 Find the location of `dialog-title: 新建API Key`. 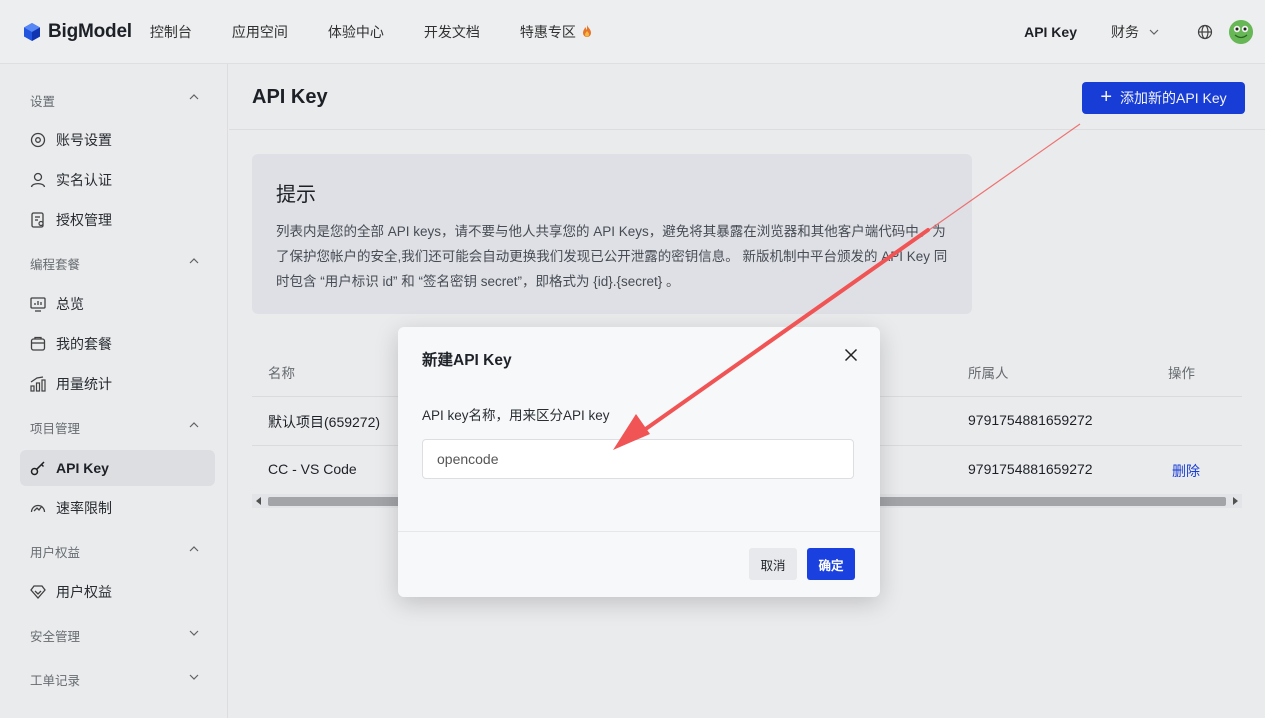

dialog-title: 新建API Key is located at coordinates (467, 360).